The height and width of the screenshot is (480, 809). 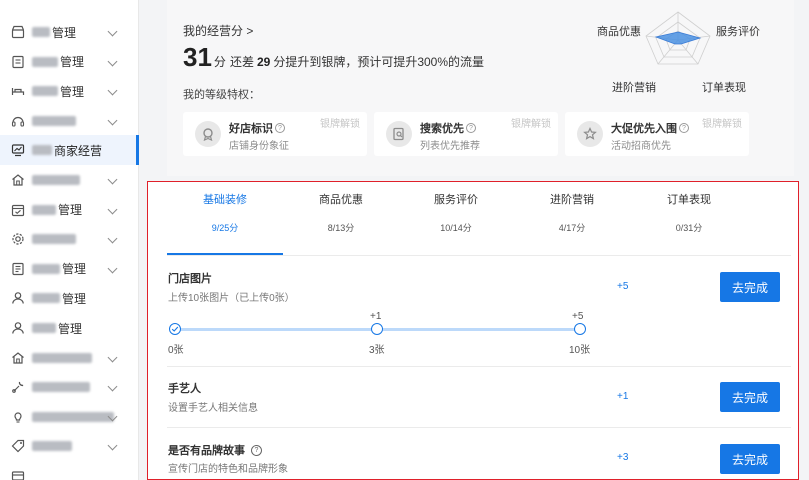 I want to click on task-title: 是否有品牌故事 ?, so click(x=215, y=450).